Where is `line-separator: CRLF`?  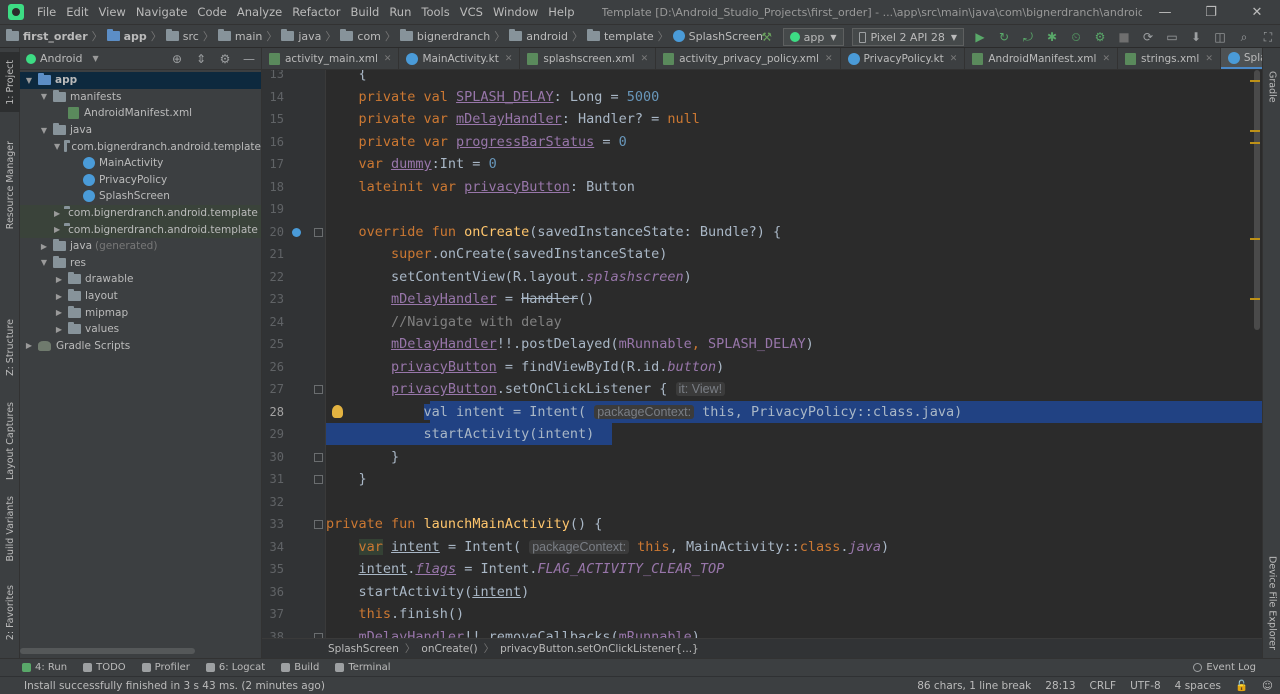
line-separator: CRLF is located at coordinates (1103, 686).